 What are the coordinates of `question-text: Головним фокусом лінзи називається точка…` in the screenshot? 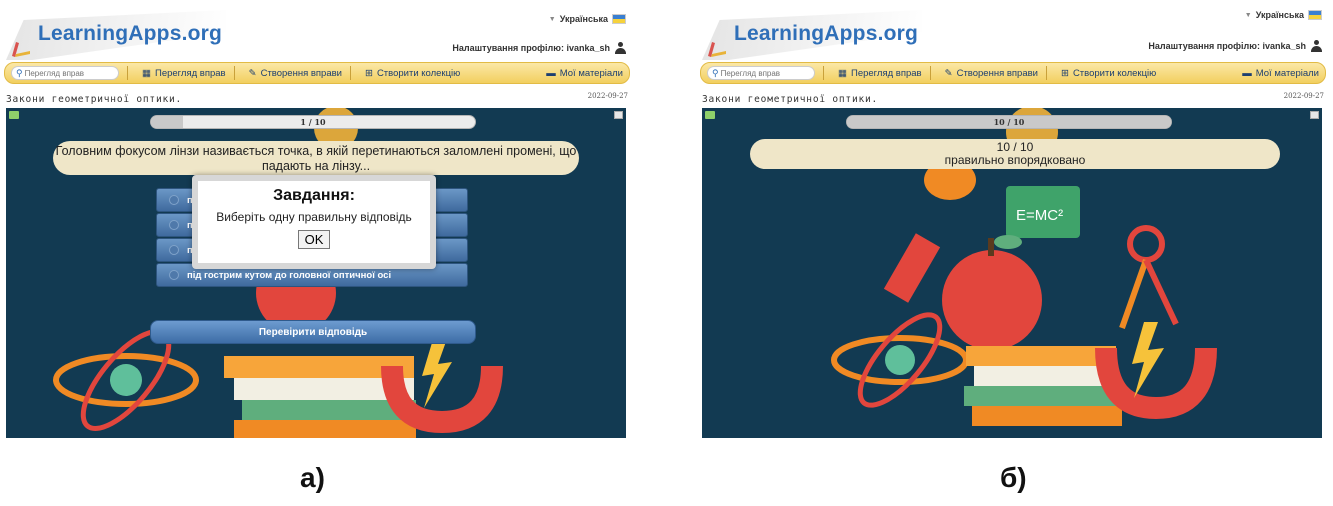 It's located at (316, 158).